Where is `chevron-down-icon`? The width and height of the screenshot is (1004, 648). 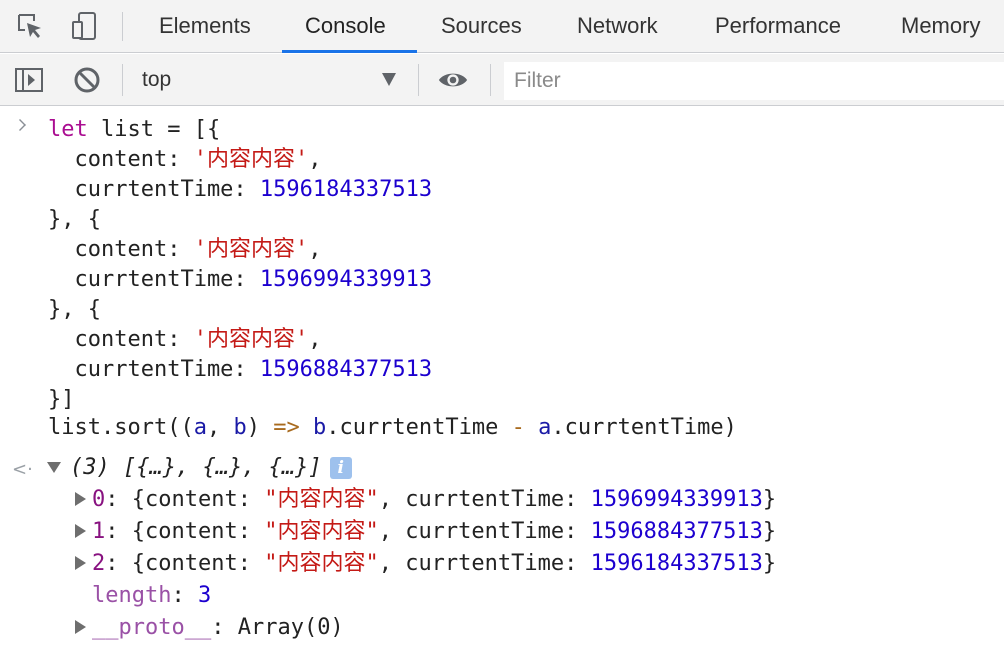
chevron-down-icon is located at coordinates (389, 79).